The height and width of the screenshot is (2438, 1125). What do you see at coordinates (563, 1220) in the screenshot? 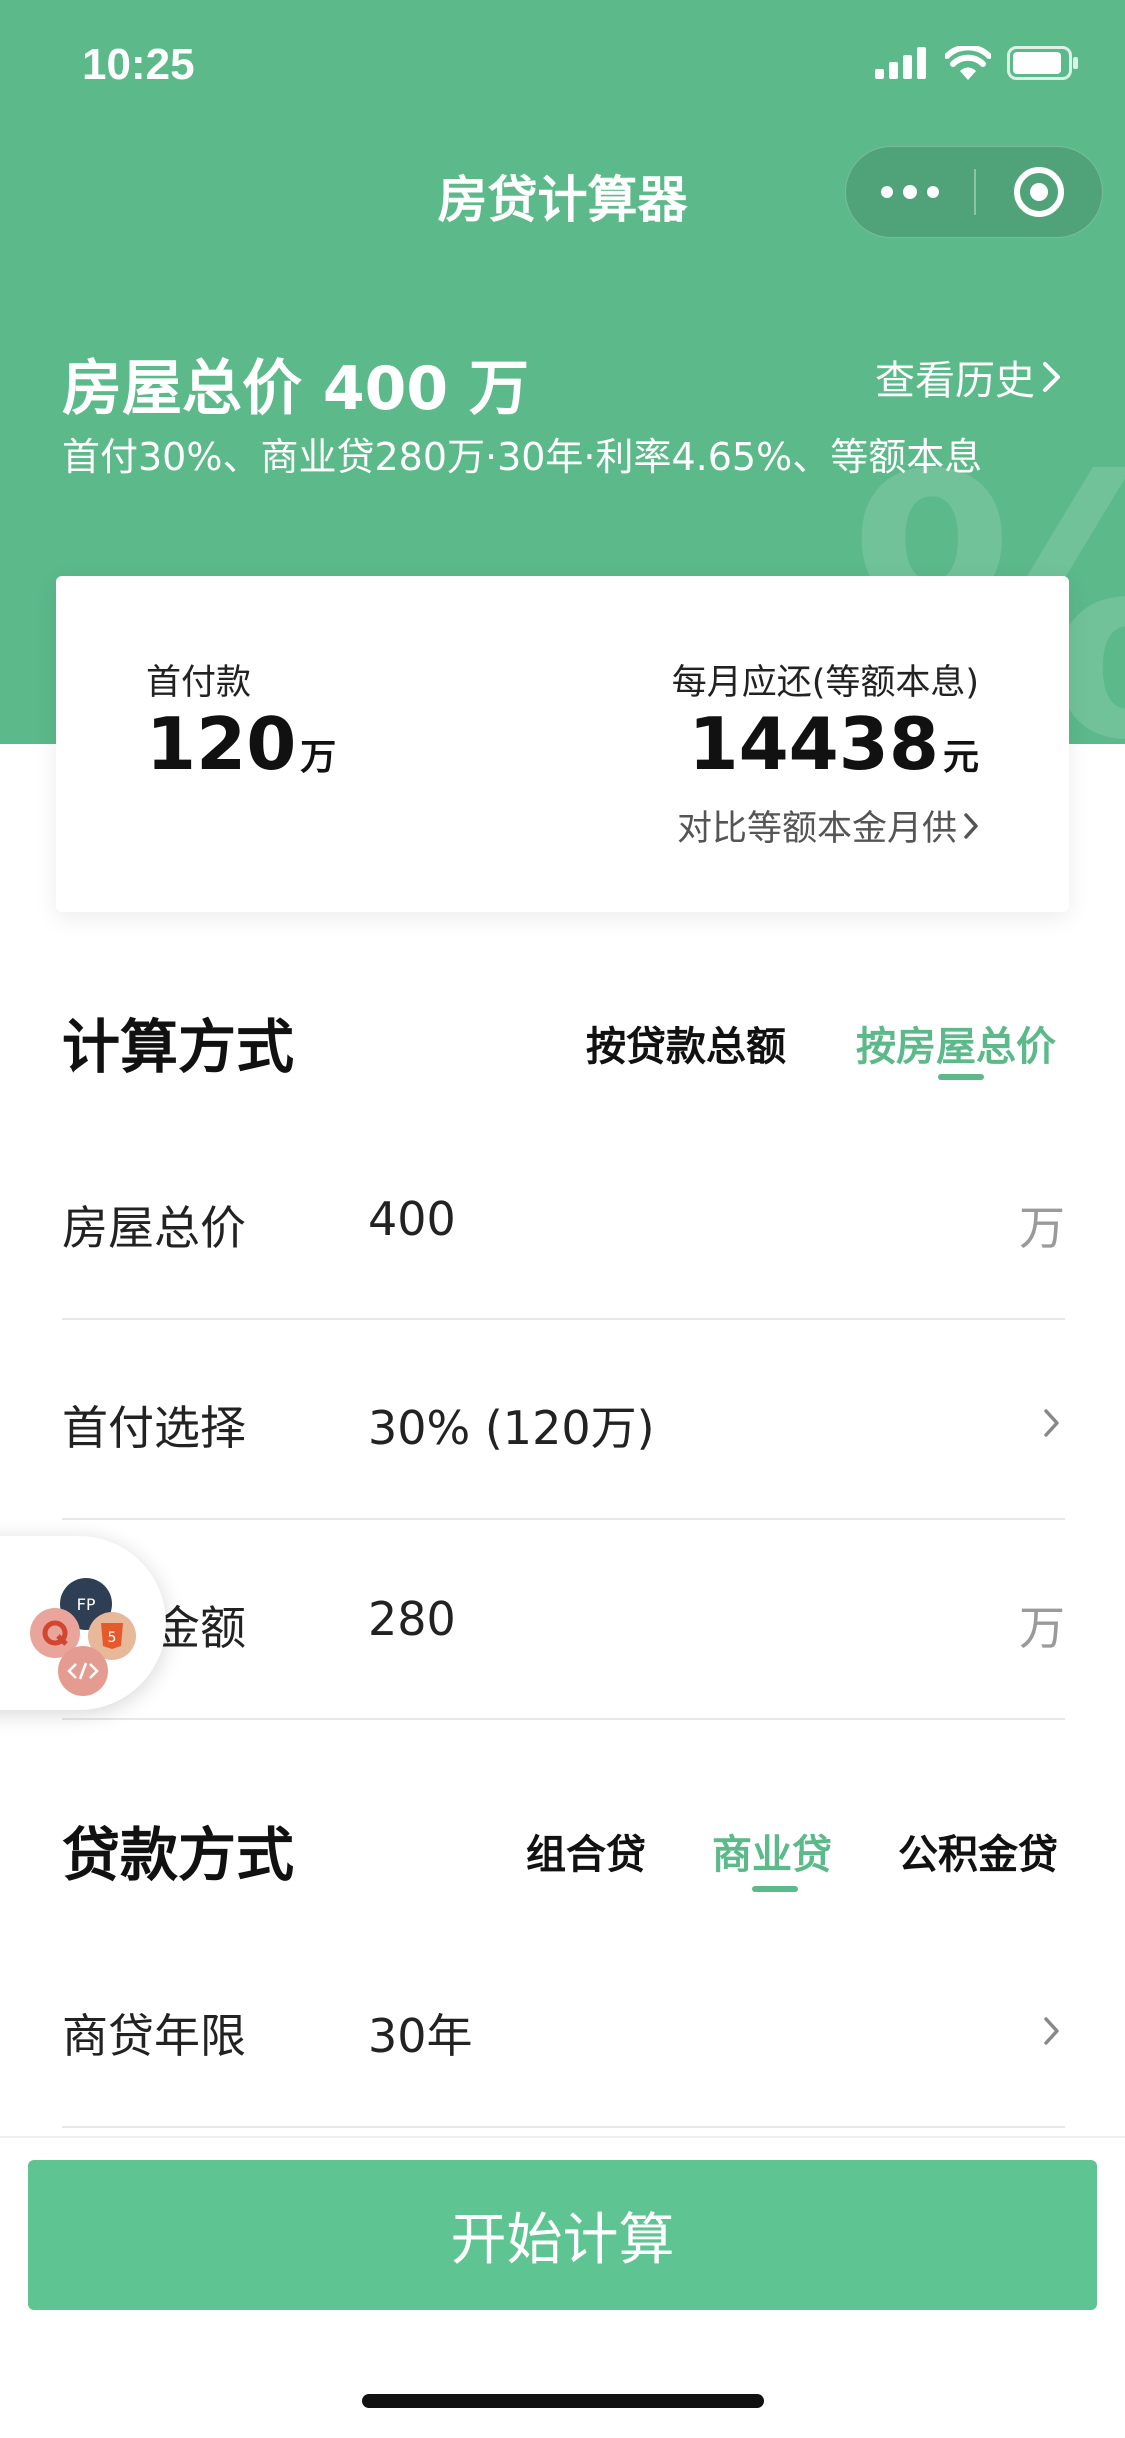
I see `house-price-row: 房屋总价 400 万` at bounding box center [563, 1220].